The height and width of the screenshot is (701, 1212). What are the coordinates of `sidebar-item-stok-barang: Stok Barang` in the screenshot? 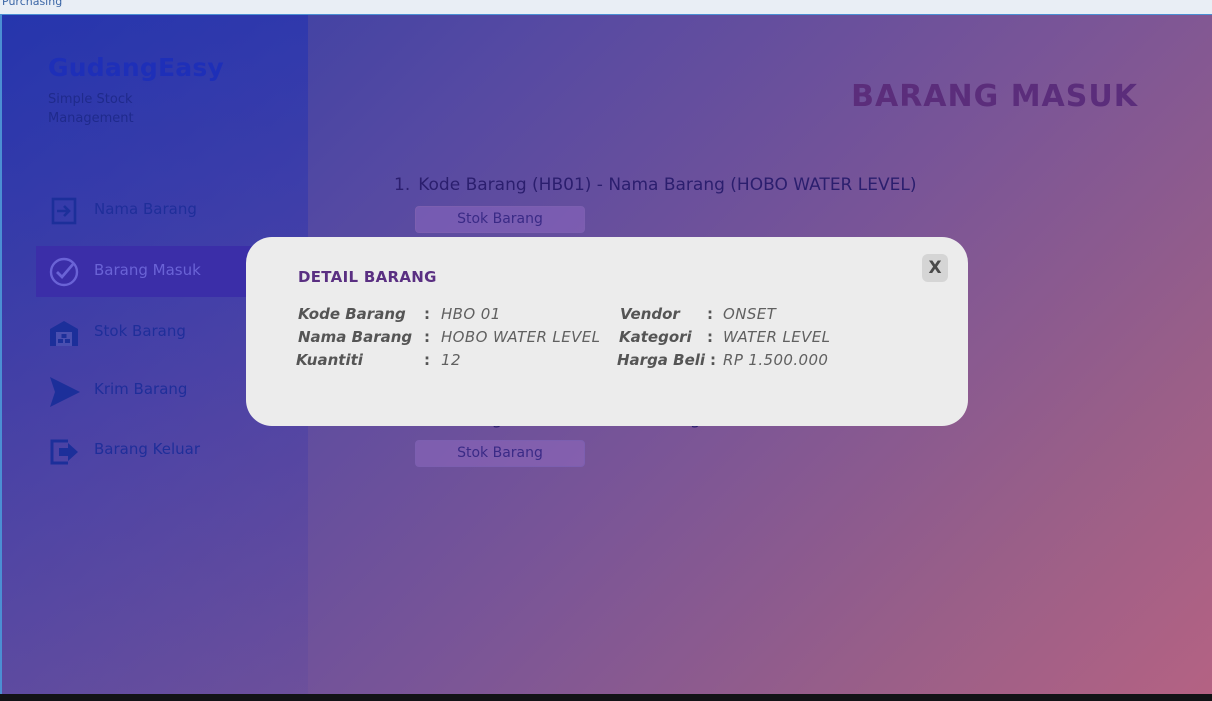 It's located at (149, 332).